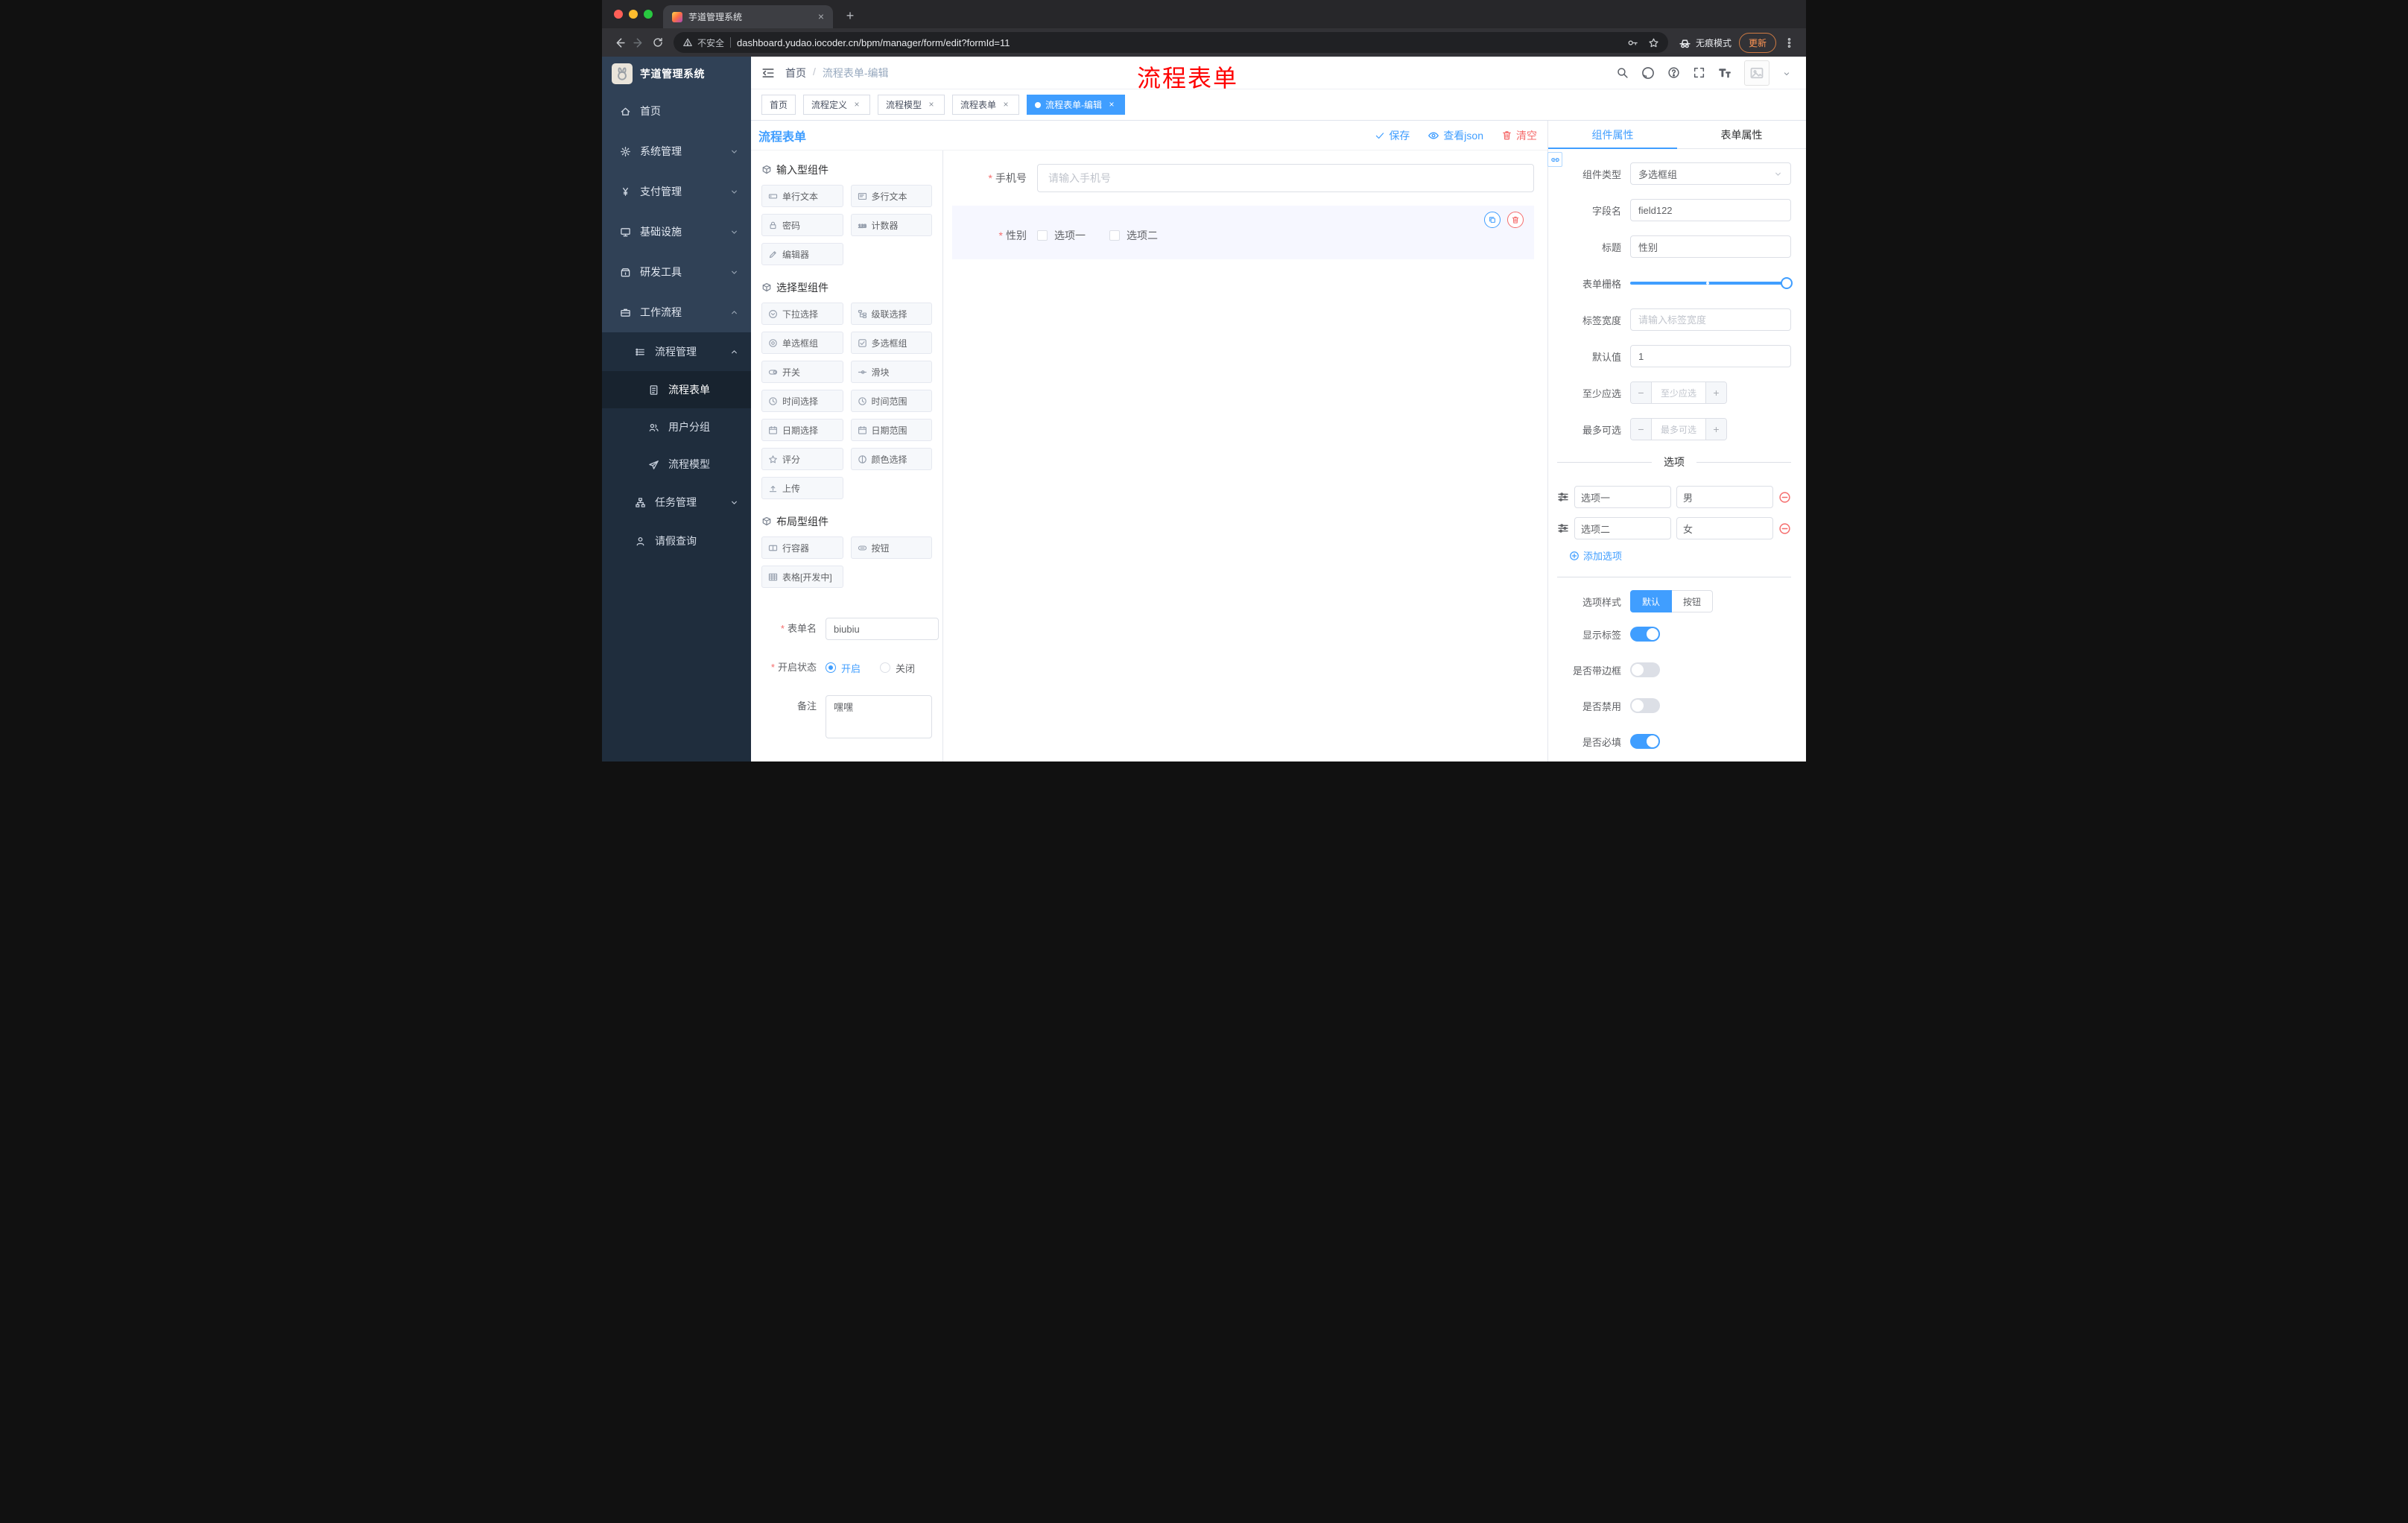 This screenshot has height=1523, width=2408. I want to click on title-input, so click(1710, 247).